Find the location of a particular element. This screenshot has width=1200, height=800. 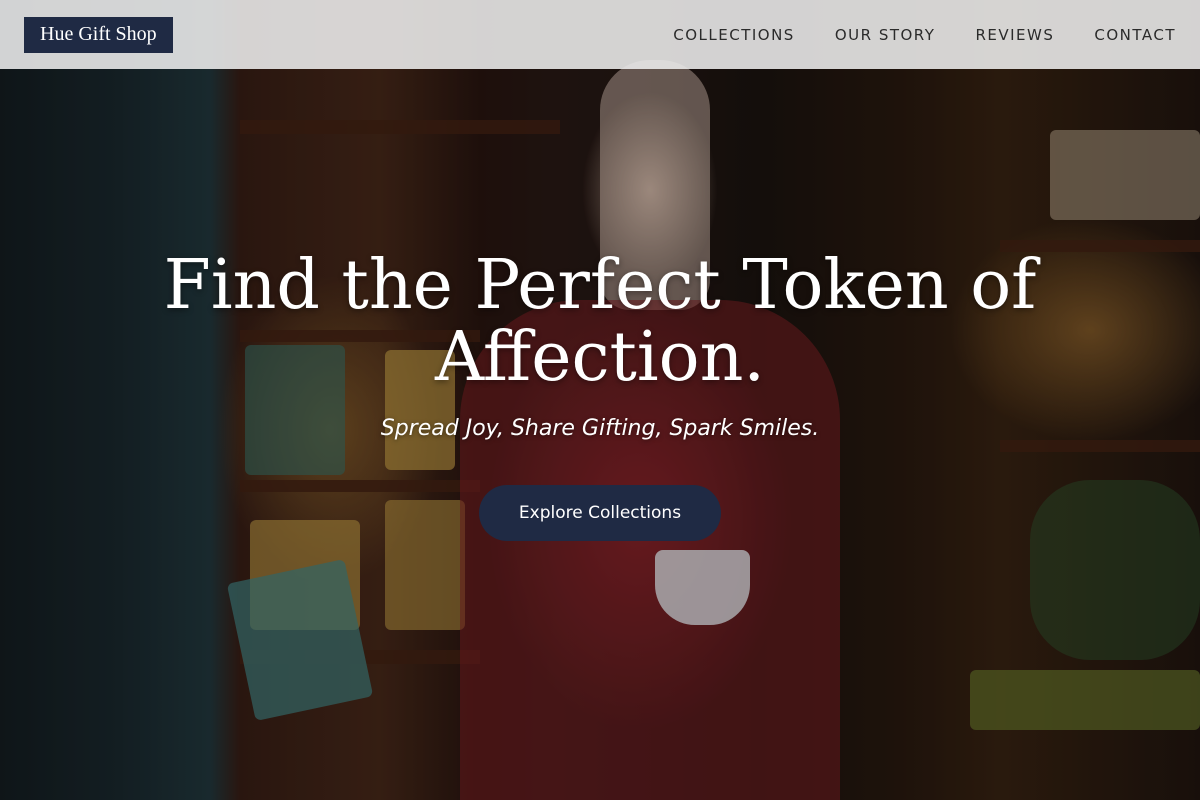

nav-link-our-story: OUR STORY is located at coordinates (885, 35).